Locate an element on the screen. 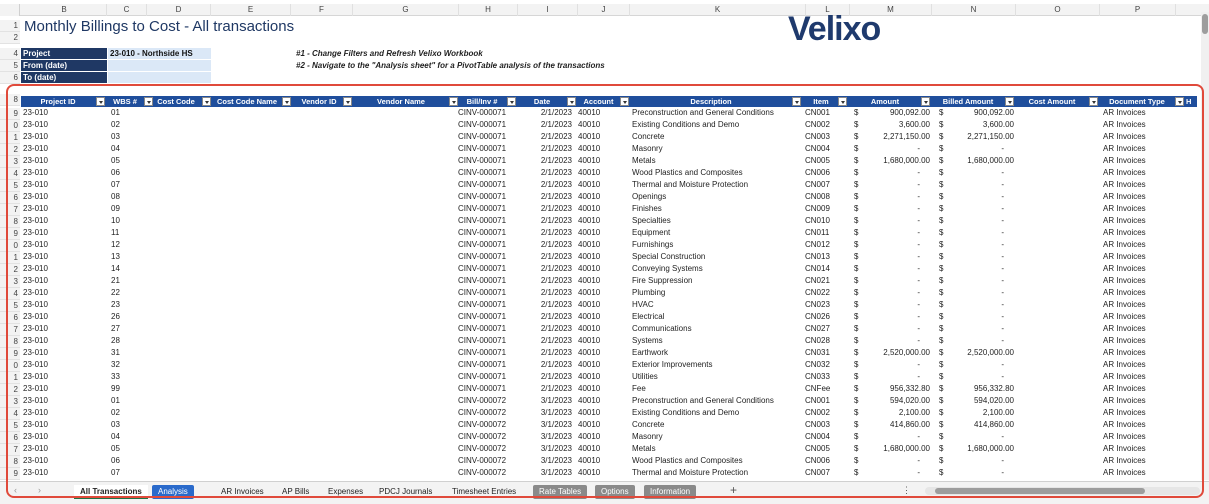 The height and width of the screenshot is (504, 1209). table-cell: CN014 is located at coordinates (827, 269).